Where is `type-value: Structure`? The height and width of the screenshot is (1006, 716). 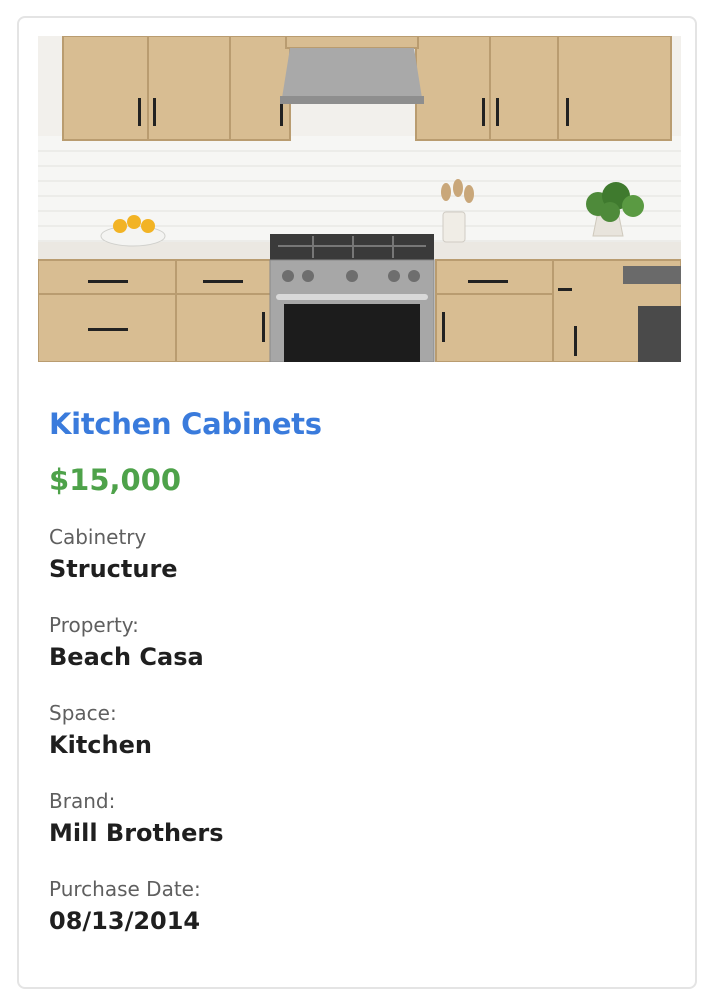
type-value: Structure is located at coordinates (113, 569).